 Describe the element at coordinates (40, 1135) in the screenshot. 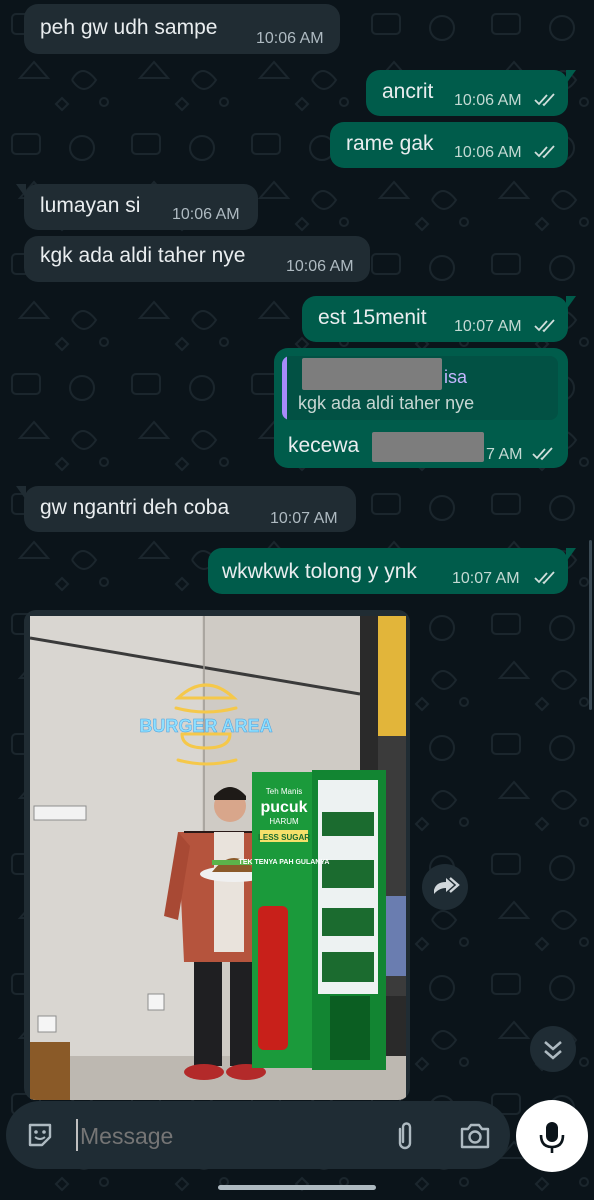

I see `sticker-icon` at that location.